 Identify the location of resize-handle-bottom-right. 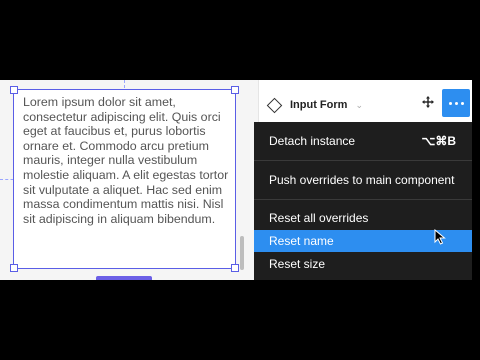
(235, 268).